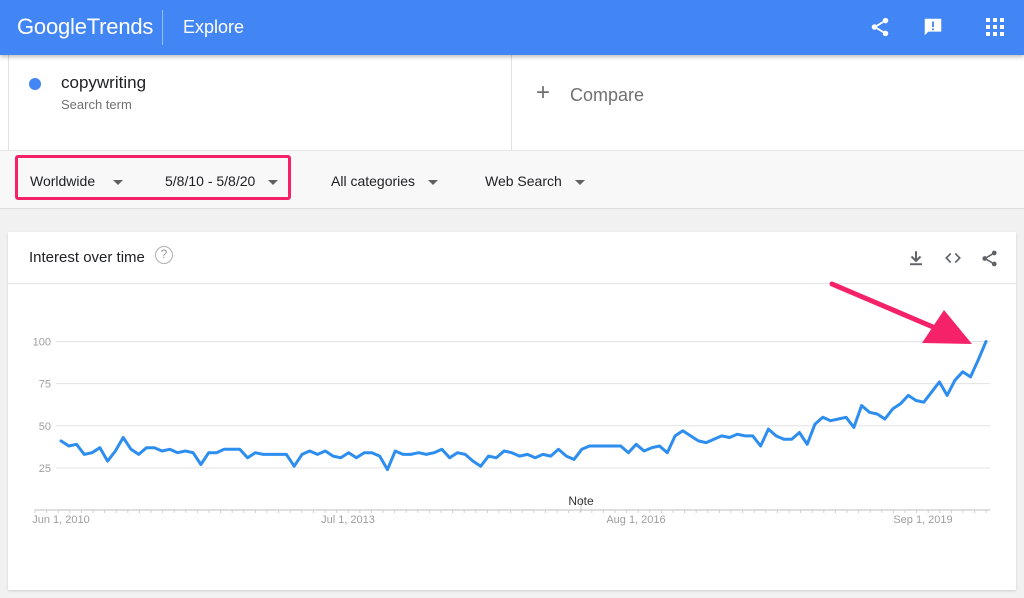 This screenshot has height=598, width=1024. What do you see at coordinates (933, 27) in the screenshot?
I see `feedback-icon` at bounding box center [933, 27].